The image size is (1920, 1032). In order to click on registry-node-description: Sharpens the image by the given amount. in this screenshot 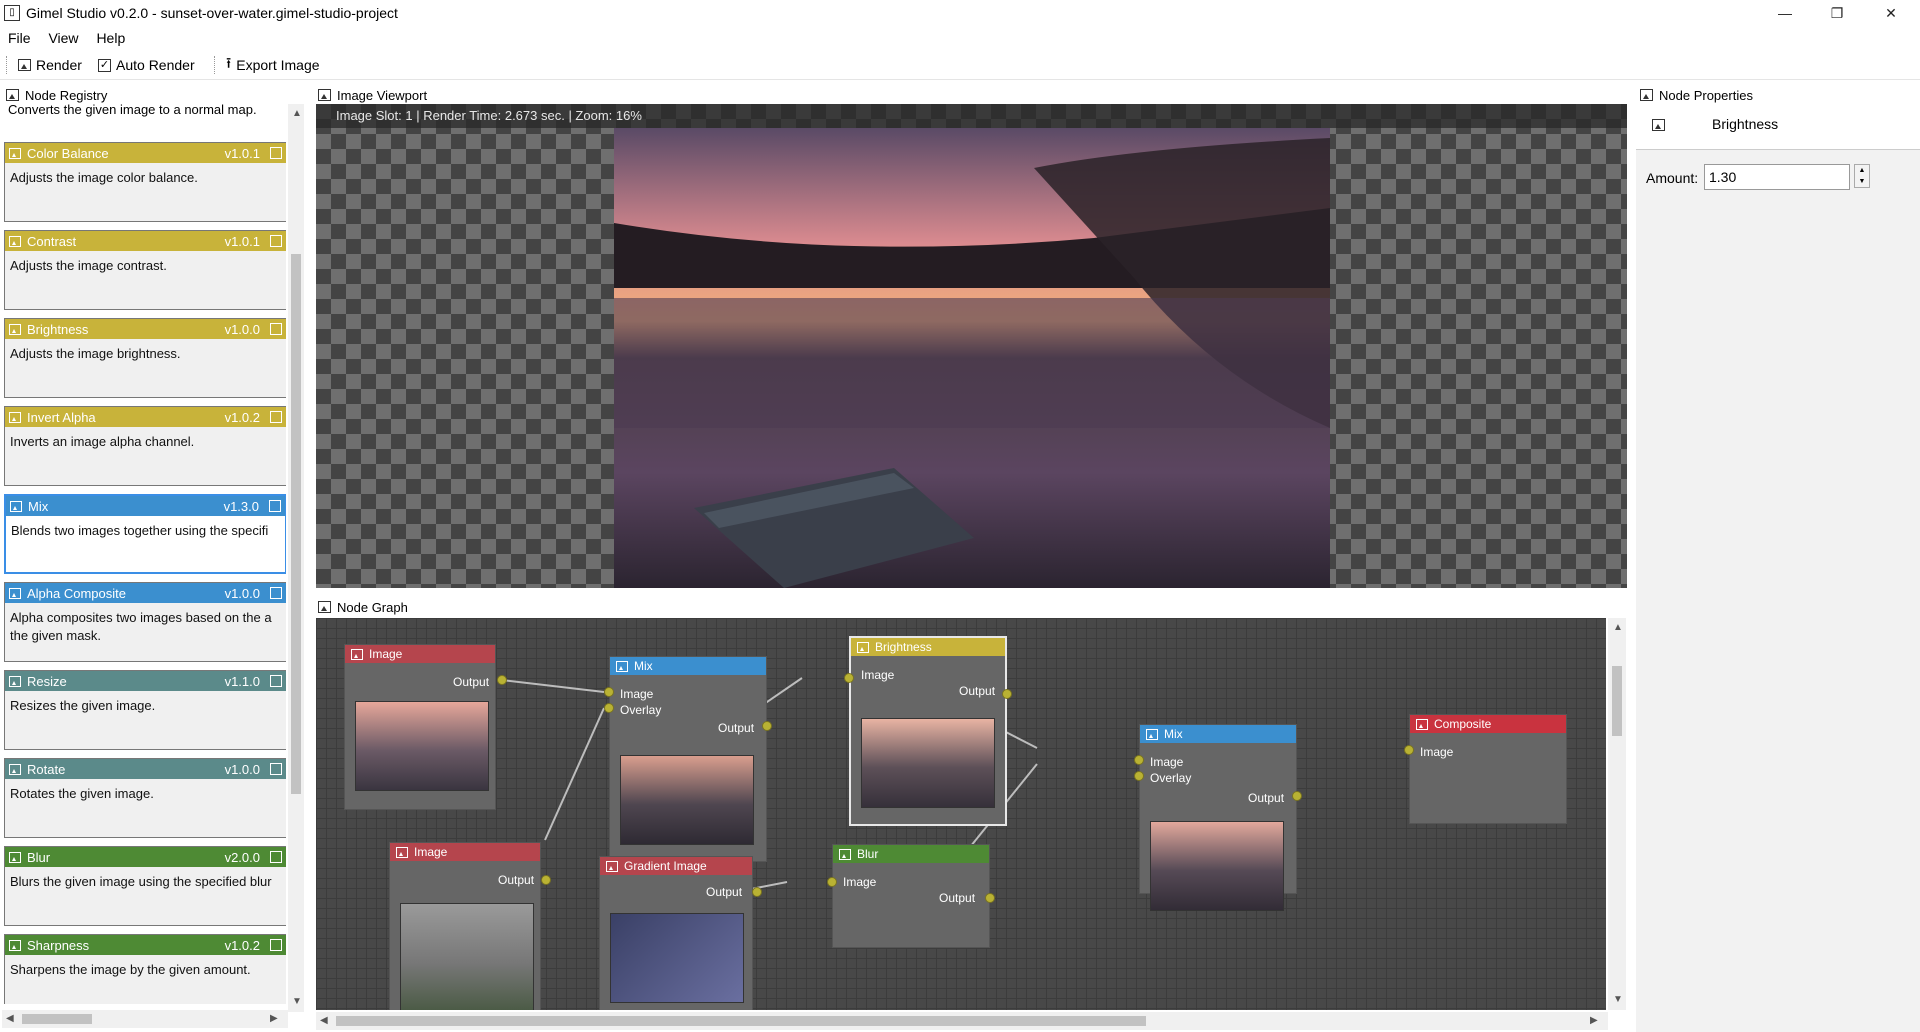, I will do `click(145, 970)`.